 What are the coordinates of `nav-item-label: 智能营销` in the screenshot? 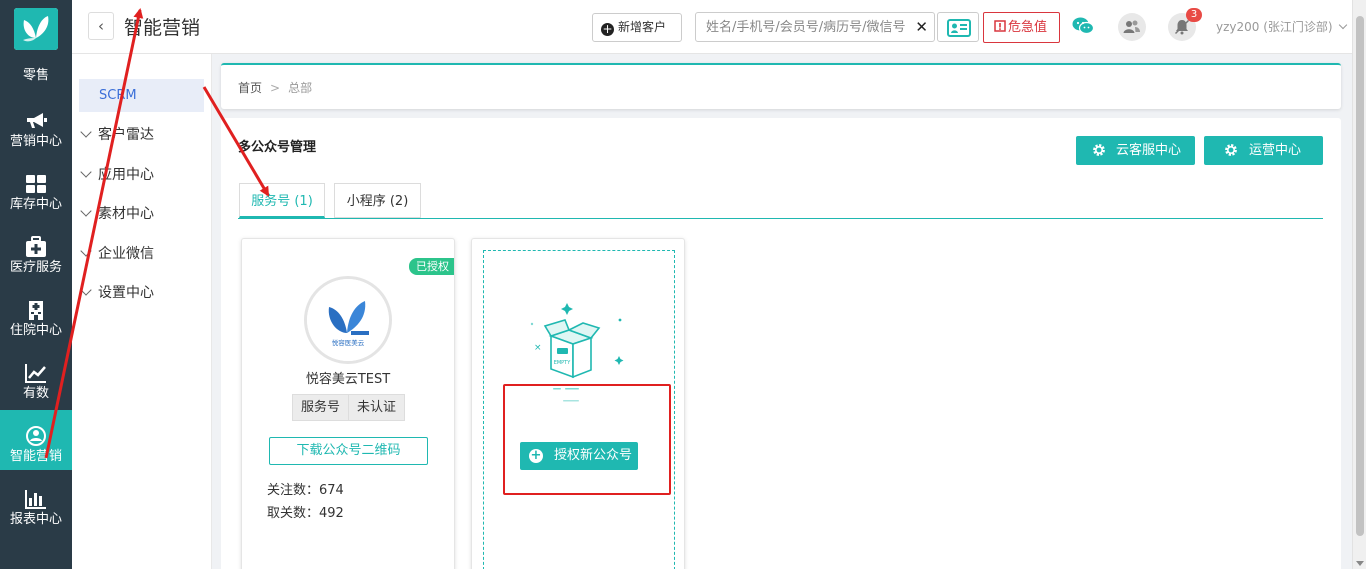 It's located at (35, 456).